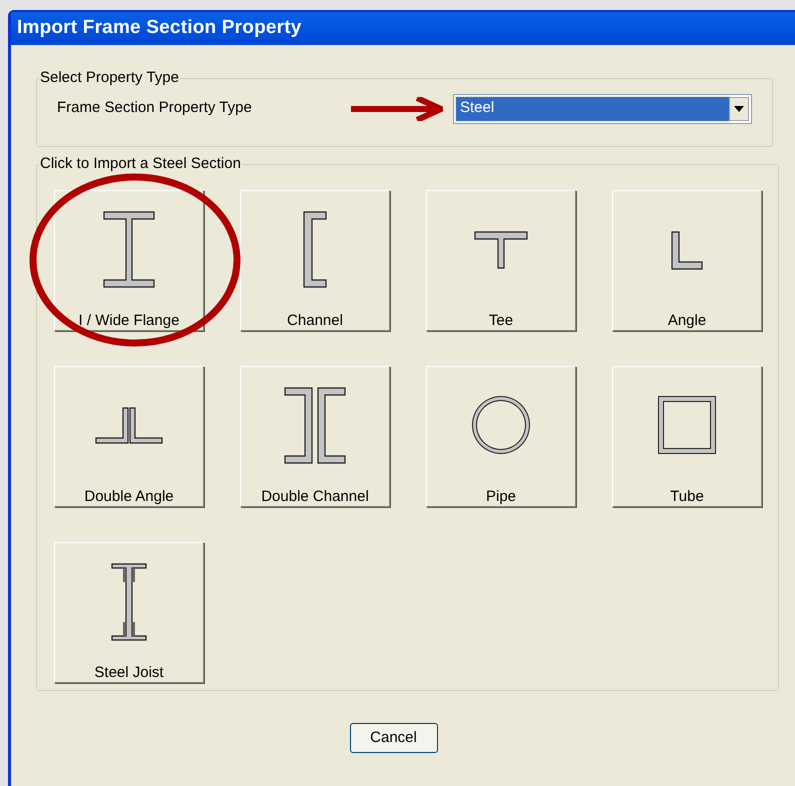 The height and width of the screenshot is (786, 795). I want to click on angle-icon, so click(687, 250).